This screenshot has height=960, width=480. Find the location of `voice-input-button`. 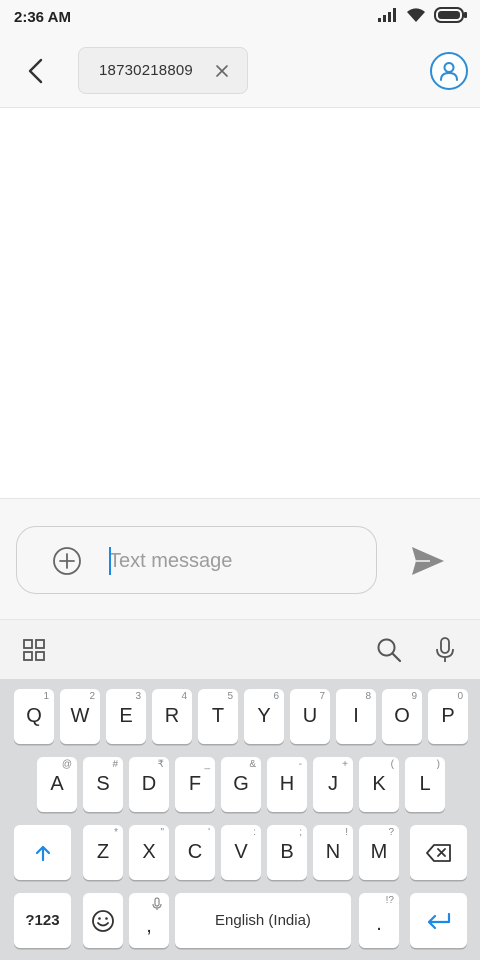

voice-input-button is located at coordinates (445, 650).